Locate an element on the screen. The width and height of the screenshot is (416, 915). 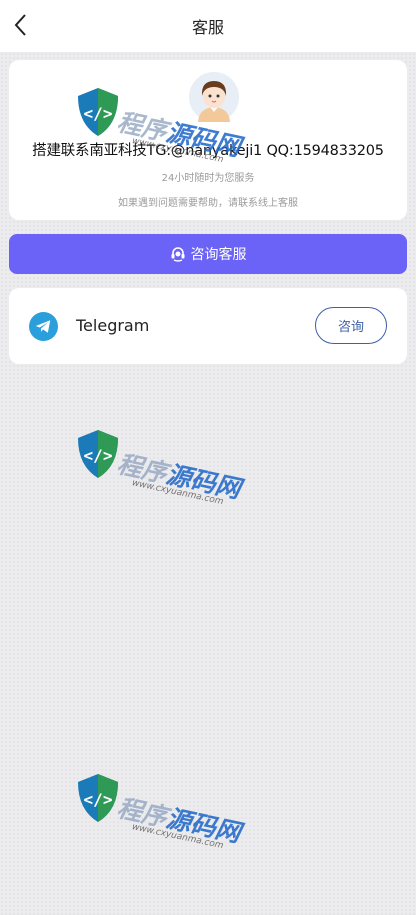
consult-support-label: 咨询客服 is located at coordinates (218, 255).